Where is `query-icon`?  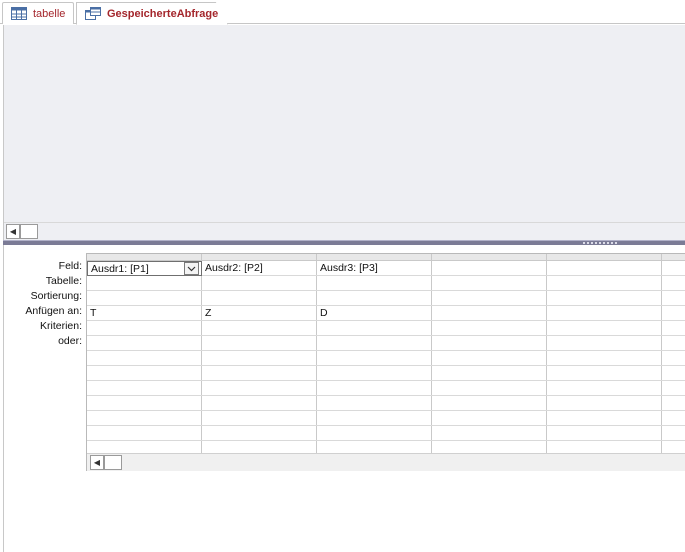
query-icon is located at coordinates (93, 13).